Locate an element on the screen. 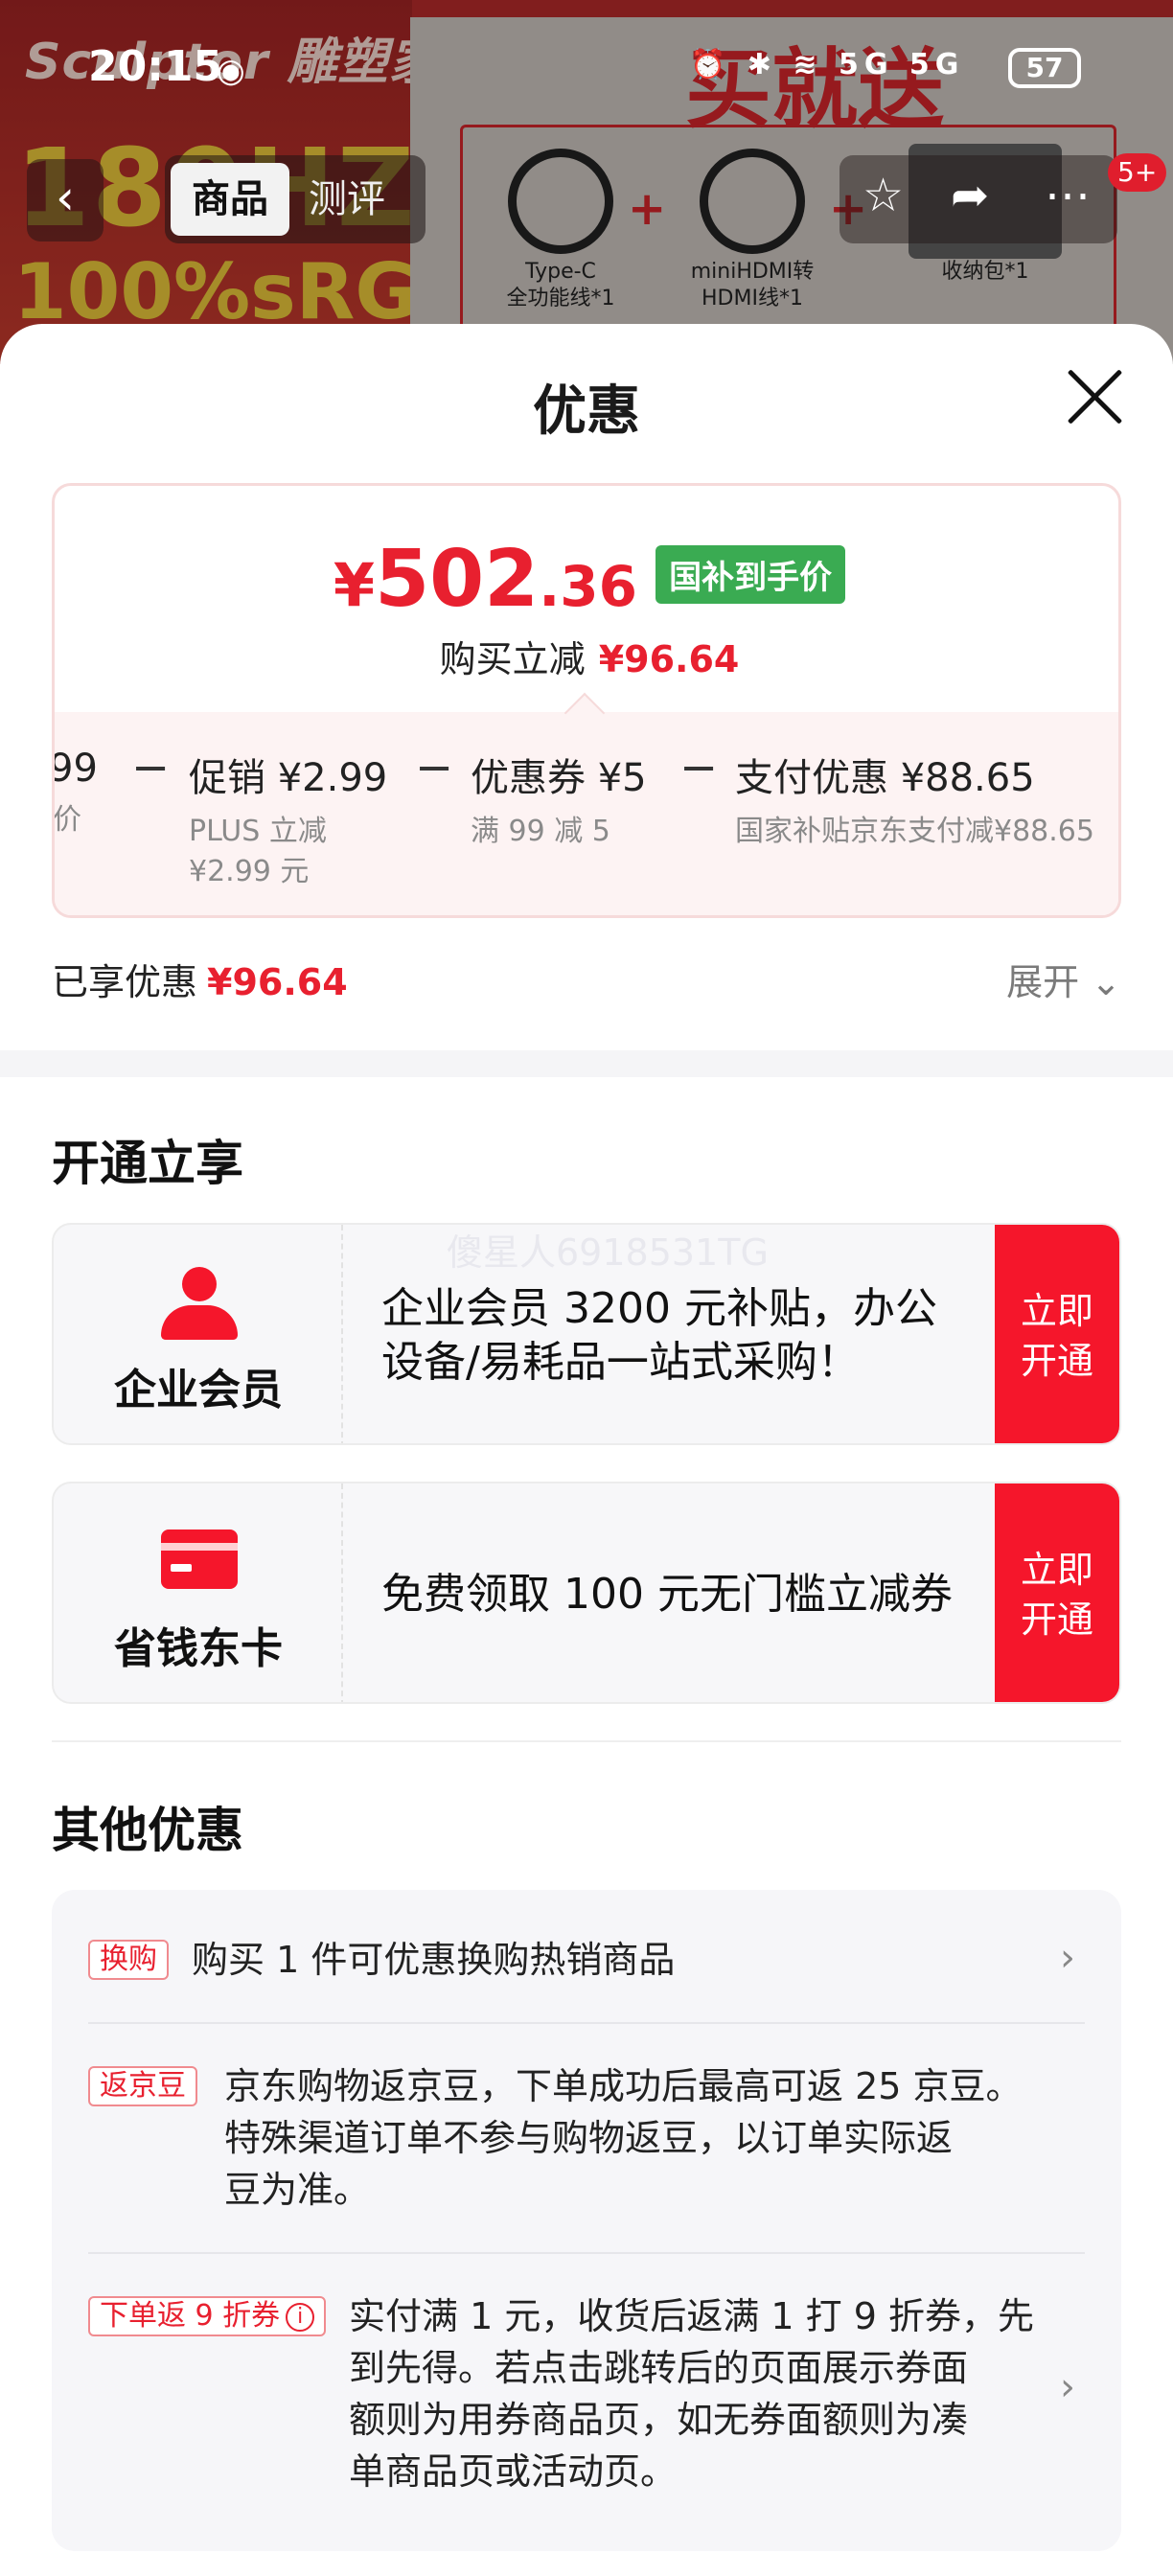 This screenshot has height=2576, width=1173. network-type: 5G 5G is located at coordinates (901, 64).